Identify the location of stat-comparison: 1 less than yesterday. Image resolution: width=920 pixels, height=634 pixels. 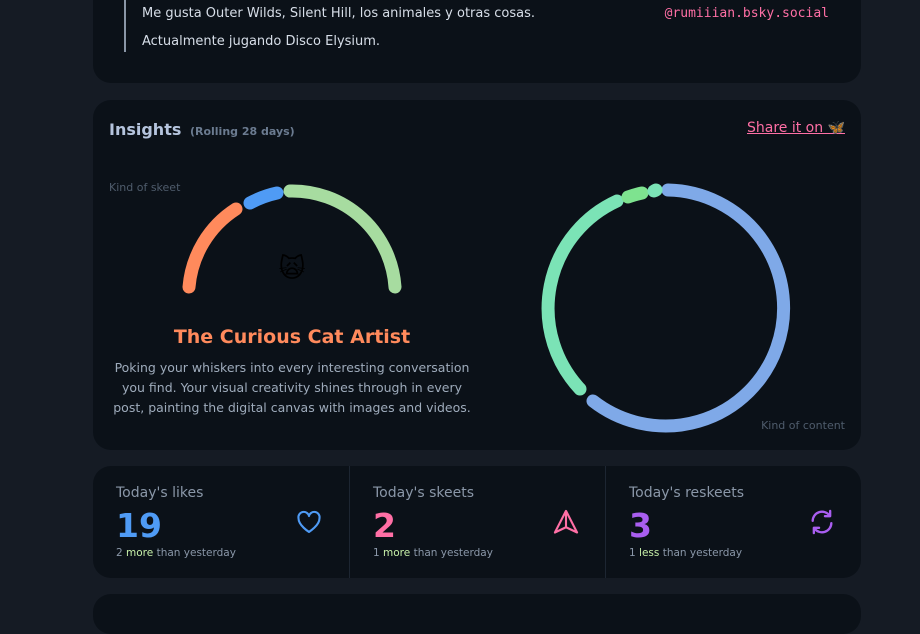
(686, 553).